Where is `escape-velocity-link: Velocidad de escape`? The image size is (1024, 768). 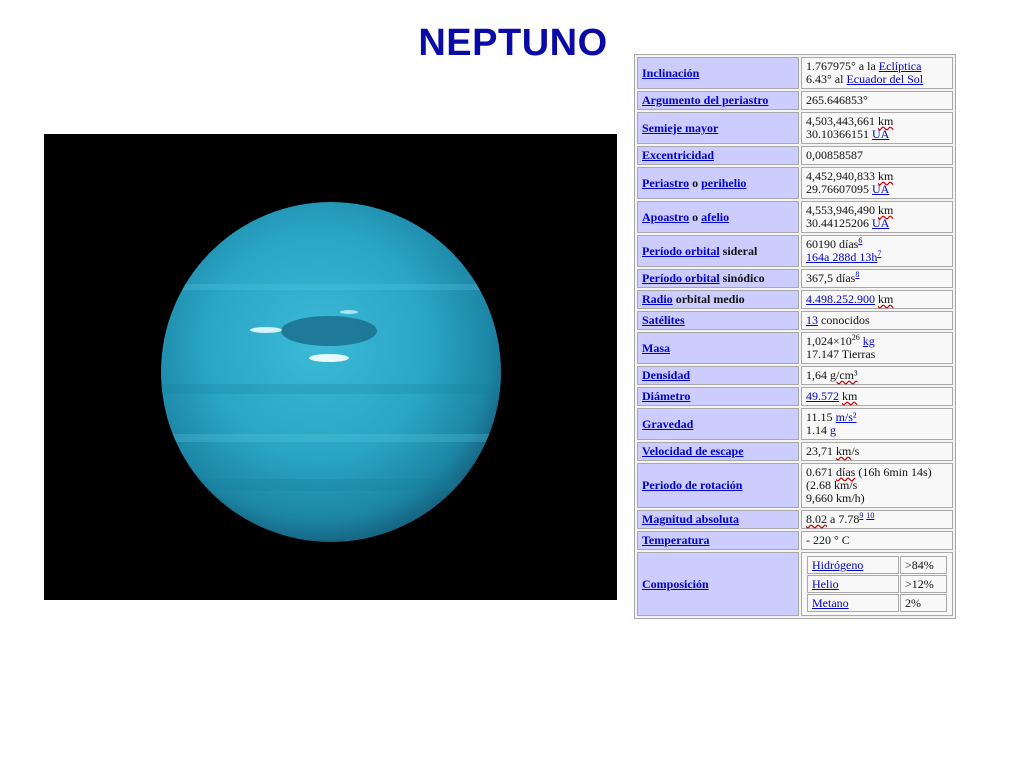
escape-velocity-link: Velocidad de escape is located at coordinates (693, 451).